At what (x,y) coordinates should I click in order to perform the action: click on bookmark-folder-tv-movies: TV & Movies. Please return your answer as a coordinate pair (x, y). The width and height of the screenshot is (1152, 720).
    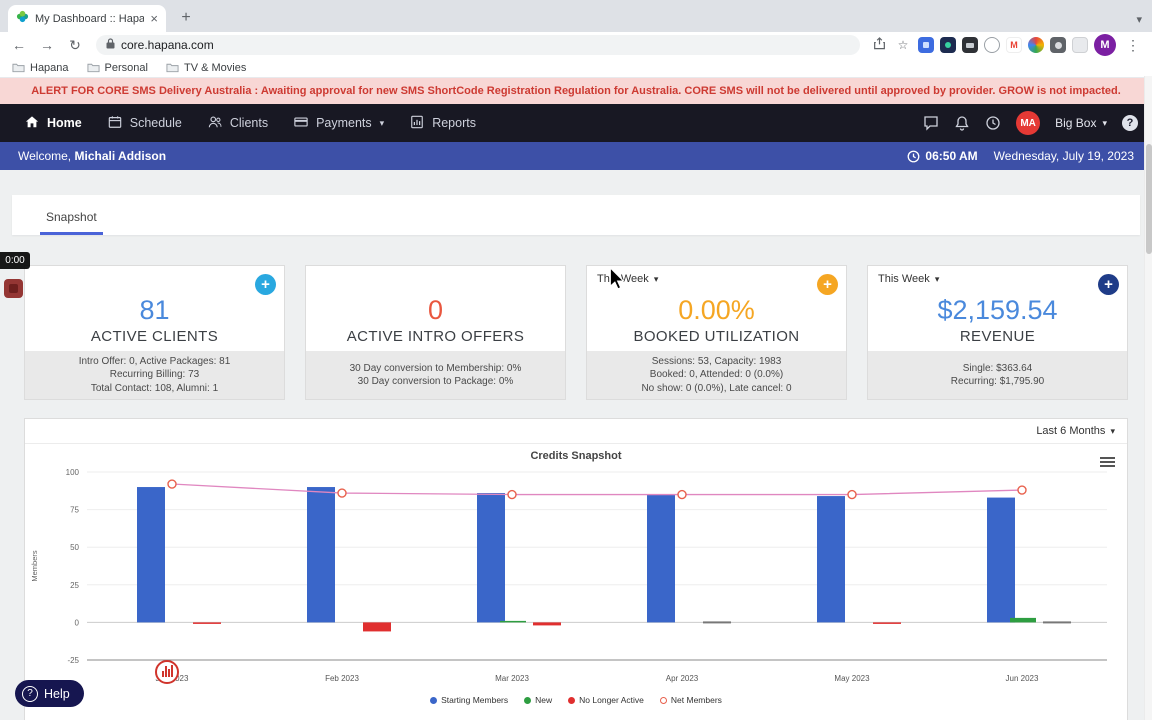
    Looking at the image, I should click on (206, 68).